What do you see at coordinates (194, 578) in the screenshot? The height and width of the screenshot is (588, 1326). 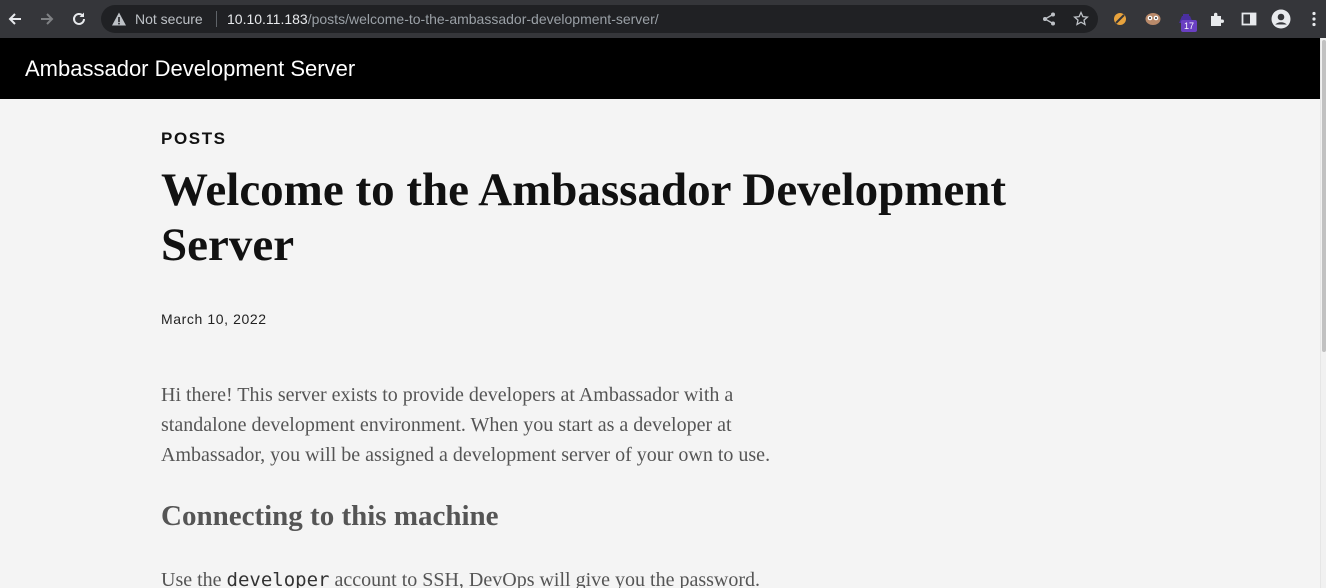 I see `ssh-text-before: Use the` at bounding box center [194, 578].